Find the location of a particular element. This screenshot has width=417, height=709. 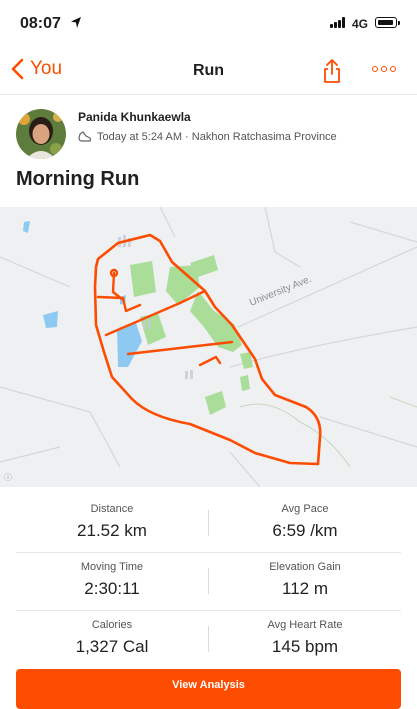

stat-label: Avg Heart Rate is located at coordinates (305, 625).